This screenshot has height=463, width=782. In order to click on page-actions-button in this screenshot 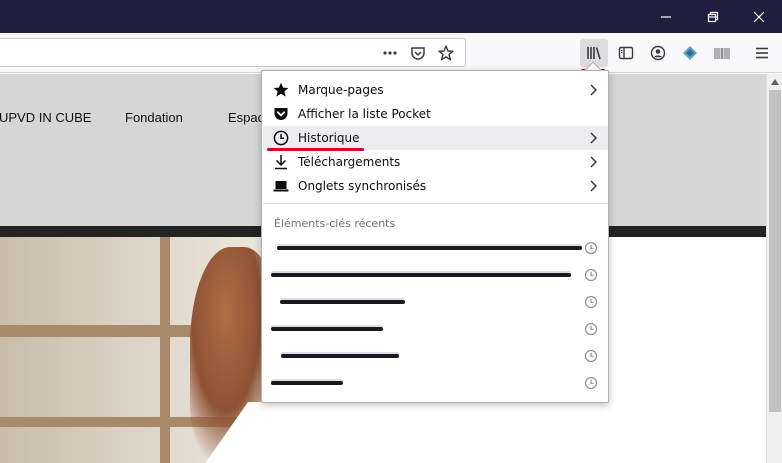, I will do `click(390, 53)`.